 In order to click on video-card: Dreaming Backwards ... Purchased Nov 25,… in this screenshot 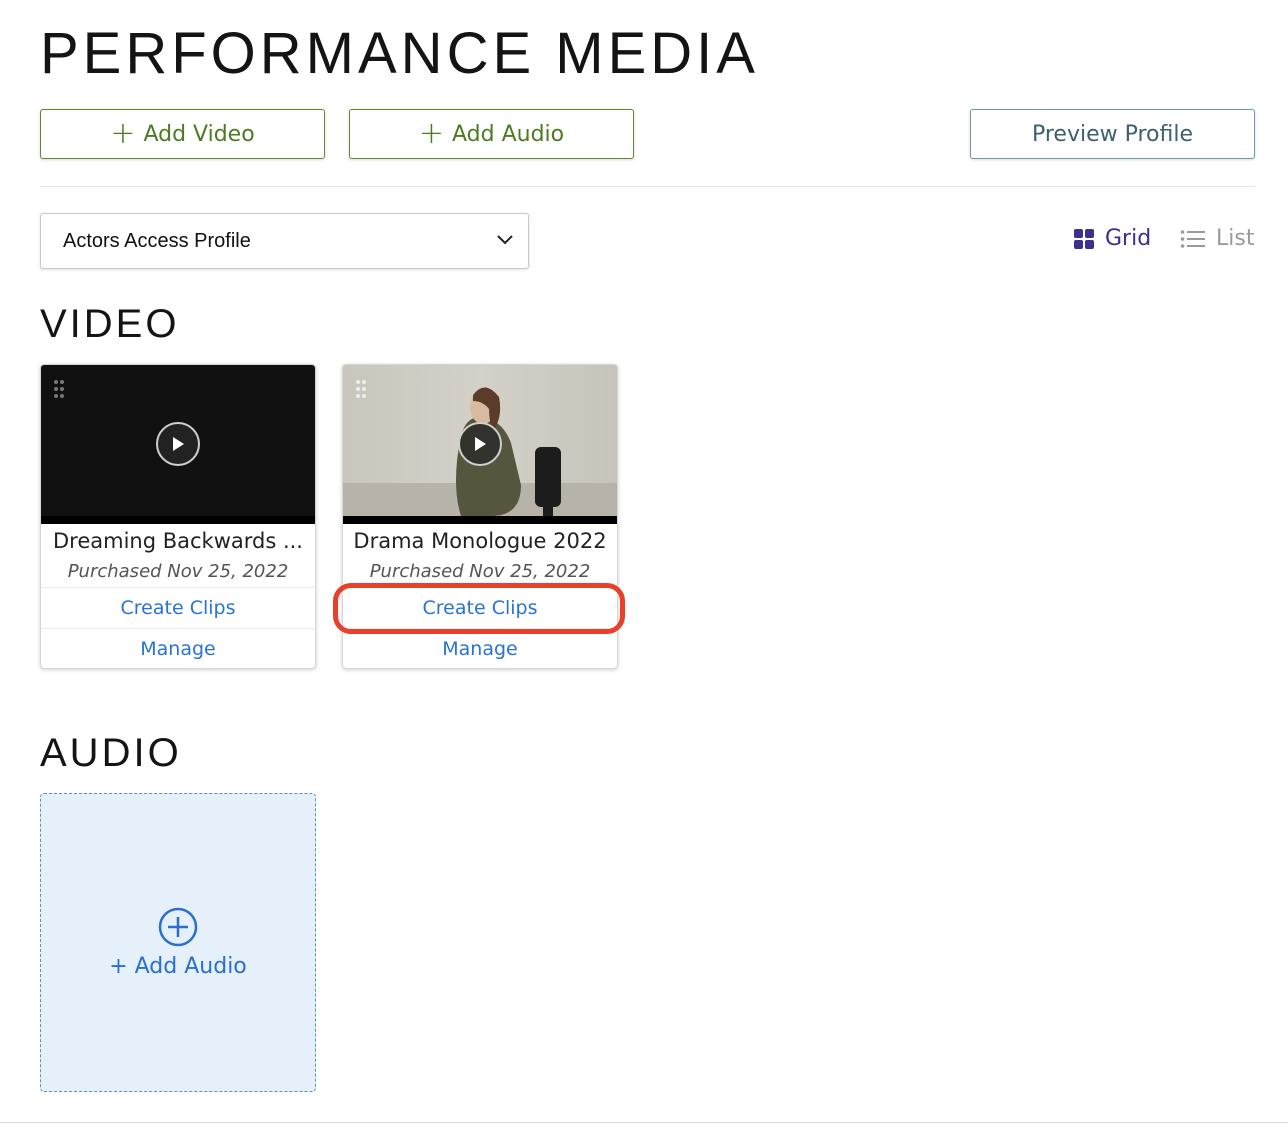, I will do `click(178, 516)`.